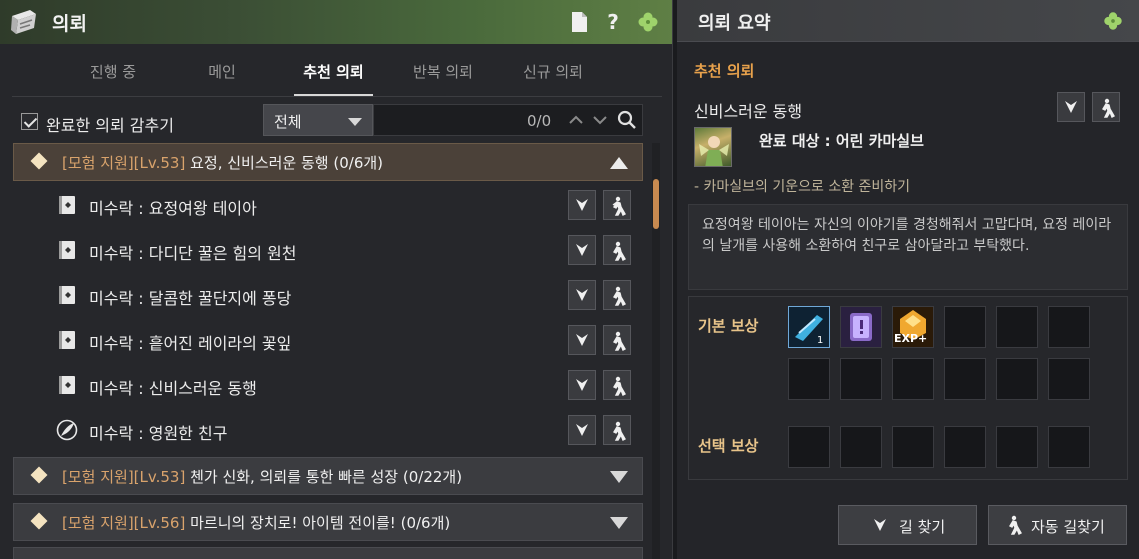 Image resolution: width=1139 pixels, height=559 pixels. What do you see at coordinates (193, 253) in the screenshot?
I see `quest-item-label: 미수락 : 다디단 꿀은 힘의 원천` at bounding box center [193, 253].